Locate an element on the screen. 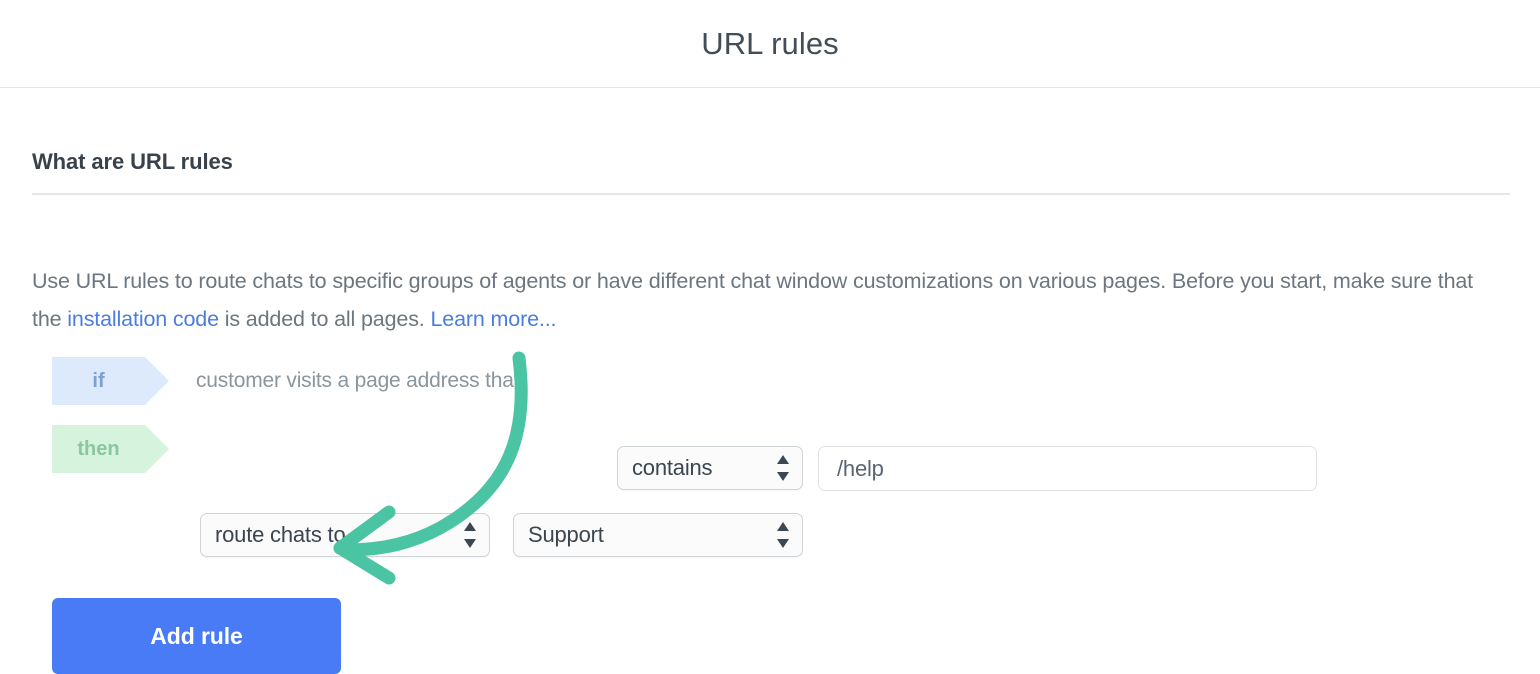 This screenshot has height=674, width=1540. then-badge-label: then is located at coordinates (98, 448).